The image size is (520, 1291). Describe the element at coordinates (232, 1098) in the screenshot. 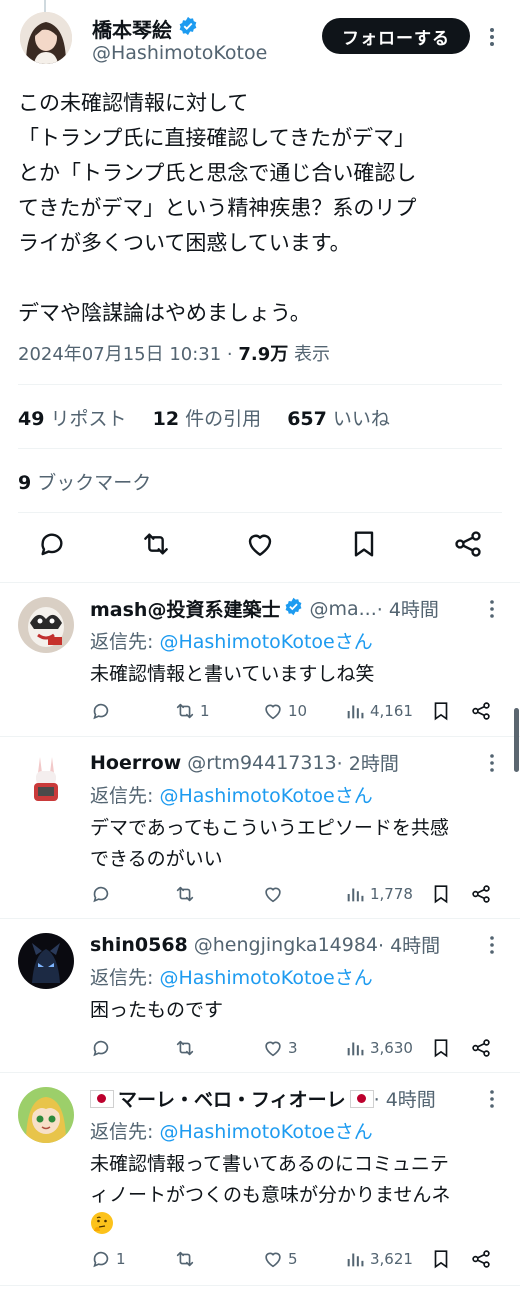

I see `reply-author-name: マーレ・ベロ・フィオーレ` at that location.